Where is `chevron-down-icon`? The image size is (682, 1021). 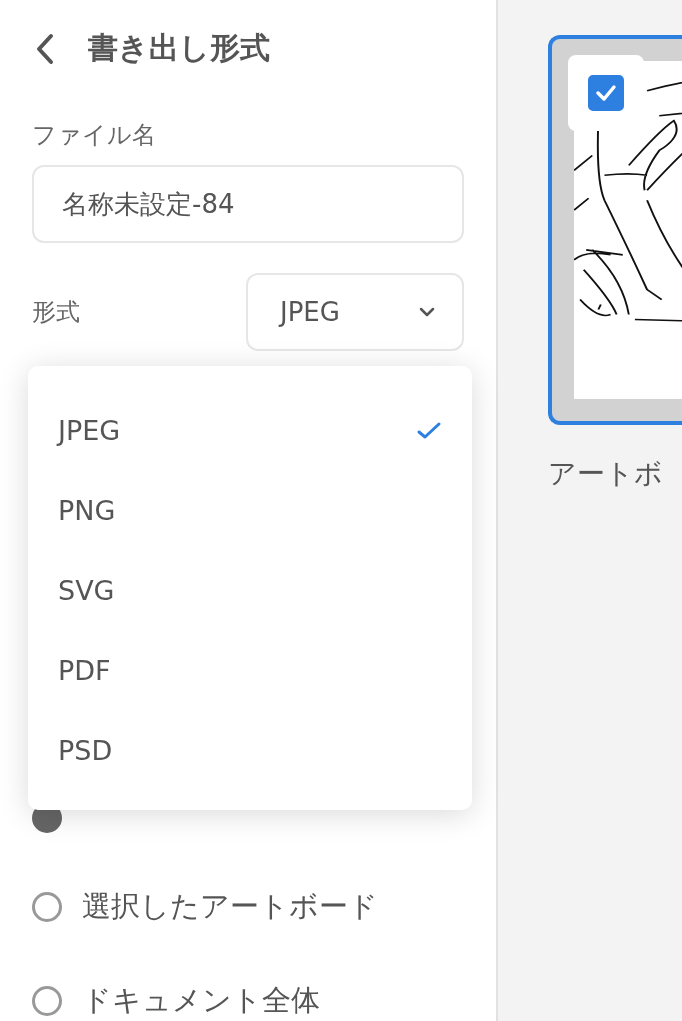
chevron-down-icon is located at coordinates (427, 312).